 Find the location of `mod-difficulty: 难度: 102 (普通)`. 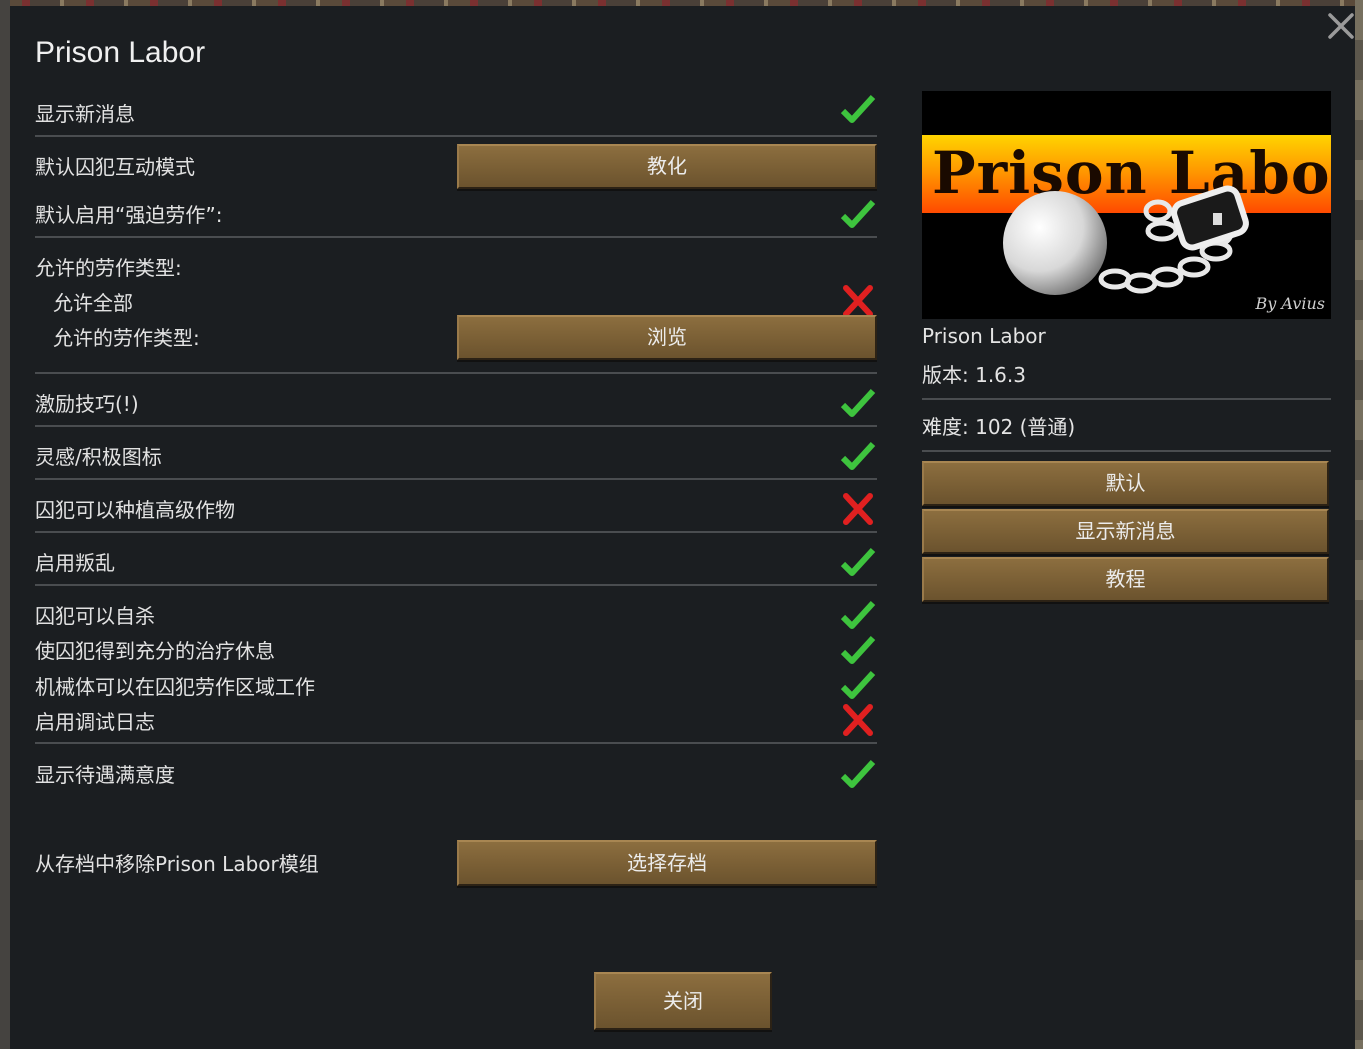

mod-difficulty: 难度: 102 (普通) is located at coordinates (999, 427).